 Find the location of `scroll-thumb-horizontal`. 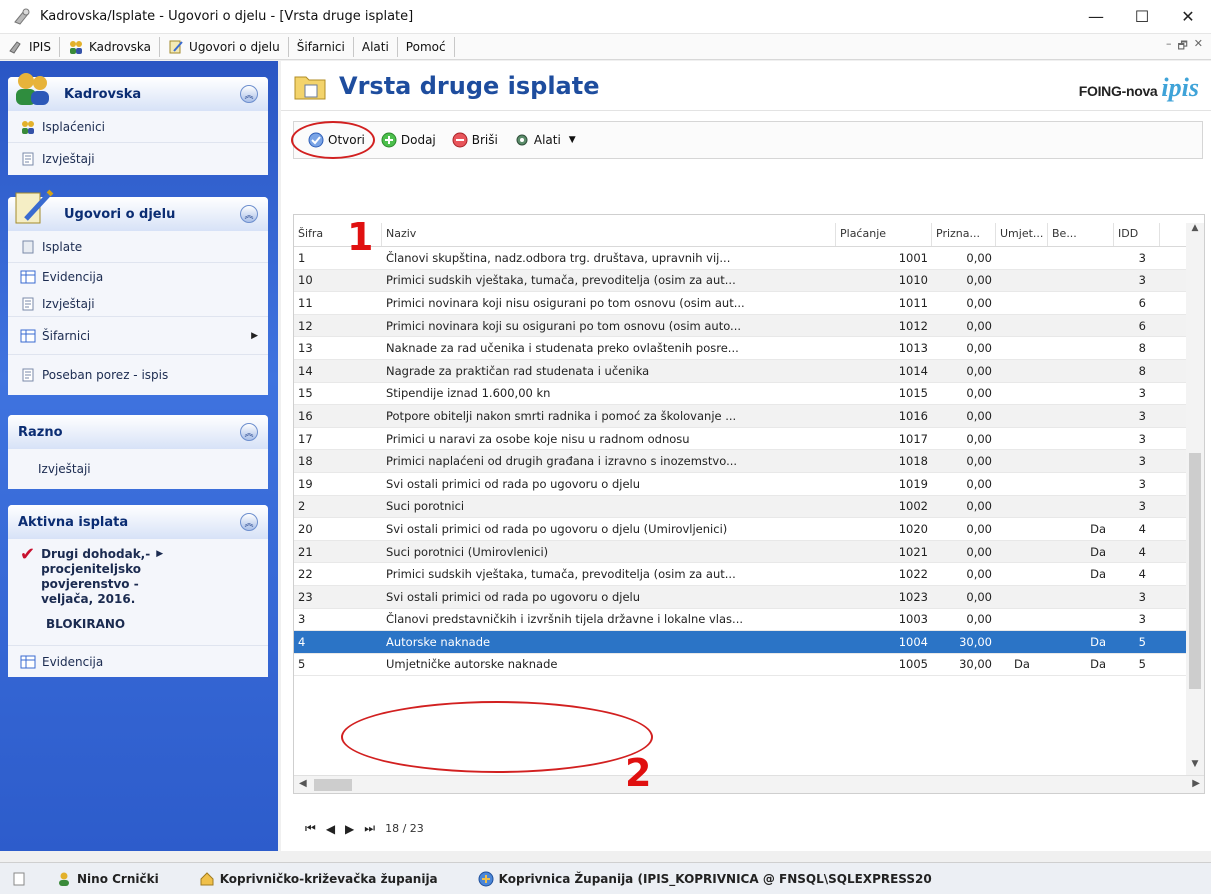

scroll-thumb-horizontal is located at coordinates (333, 785).